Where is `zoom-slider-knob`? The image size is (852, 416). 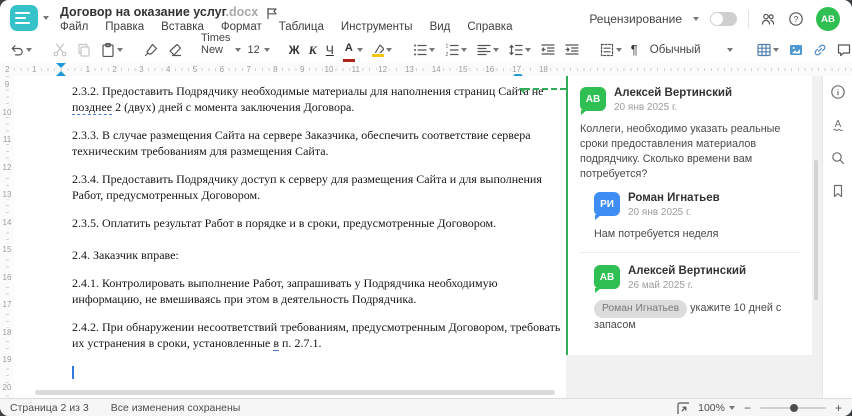 zoom-slider-knob is located at coordinates (793, 407).